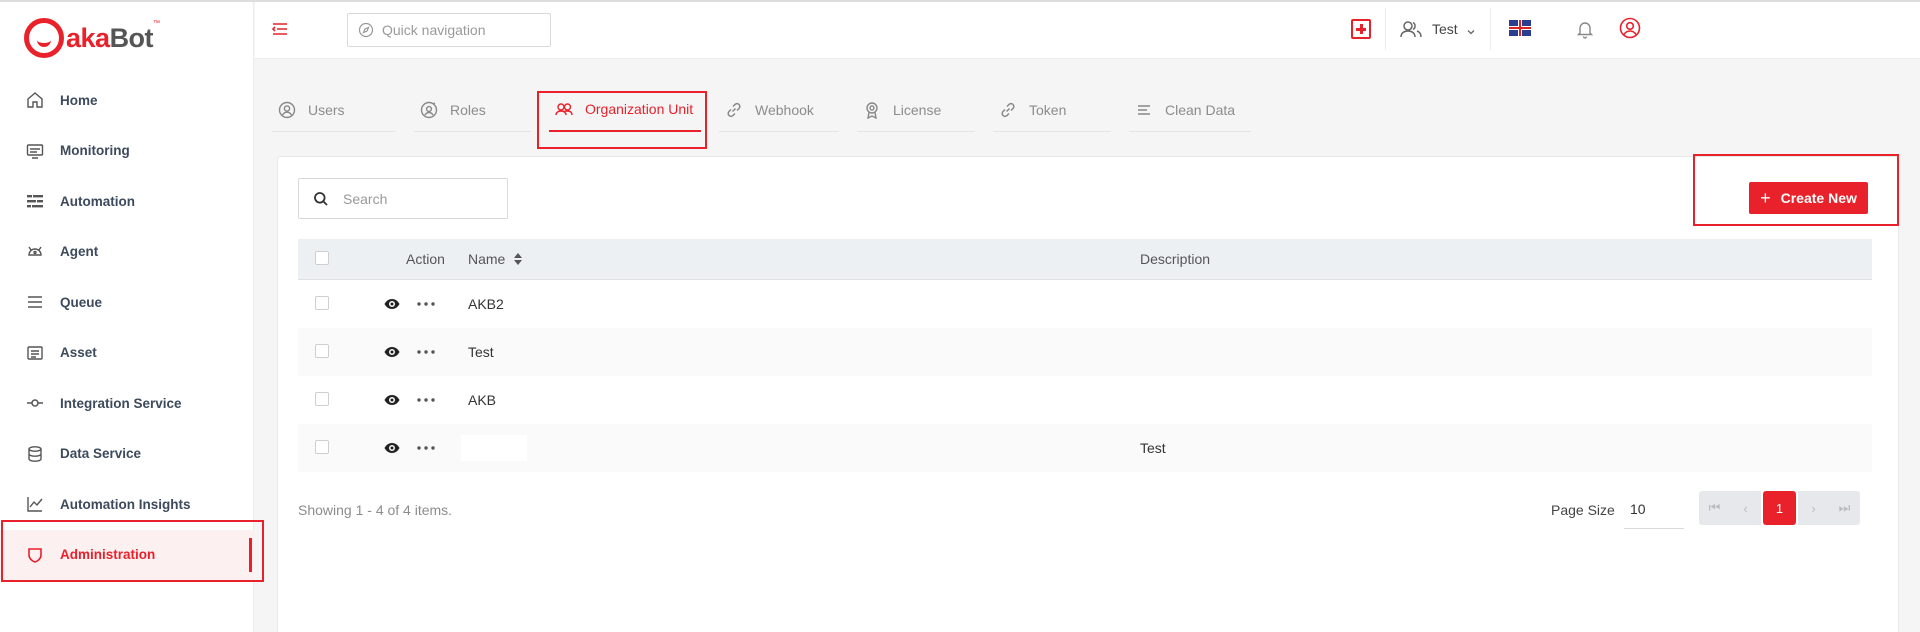 This screenshot has width=1920, height=632. What do you see at coordinates (494, 448) in the screenshot?
I see `redacted-name` at bounding box center [494, 448].